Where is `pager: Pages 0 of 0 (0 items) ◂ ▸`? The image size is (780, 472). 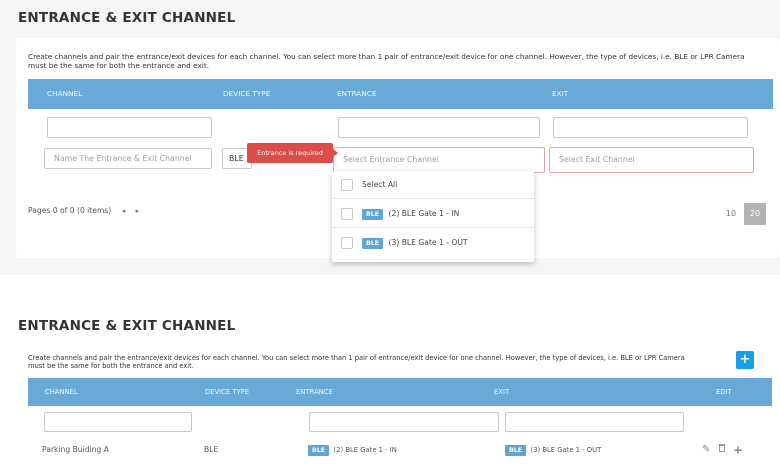 pager: Pages 0 of 0 (0 items) ◂ ▸ is located at coordinates (83, 210).